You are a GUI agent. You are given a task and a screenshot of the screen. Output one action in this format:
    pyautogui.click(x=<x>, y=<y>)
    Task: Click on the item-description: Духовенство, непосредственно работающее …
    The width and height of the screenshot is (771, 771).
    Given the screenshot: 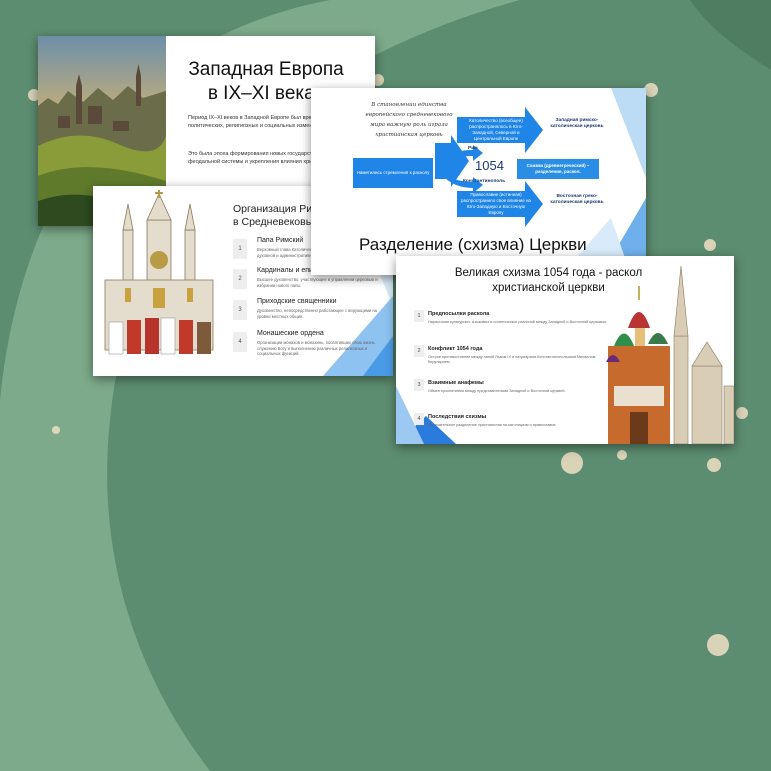 What is the action you would take?
    pyautogui.click(x=317, y=313)
    